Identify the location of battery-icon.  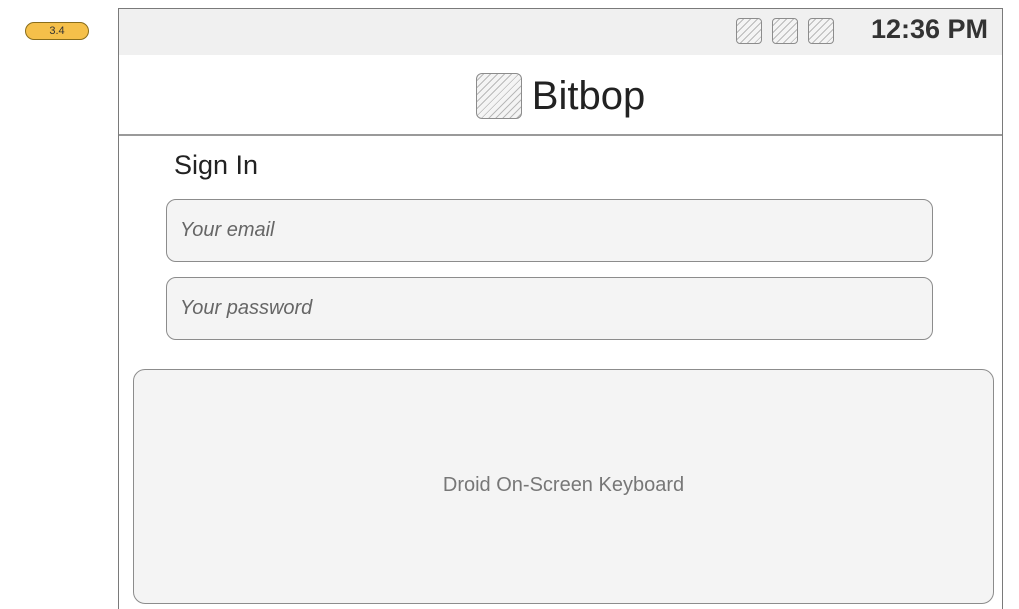
(821, 31).